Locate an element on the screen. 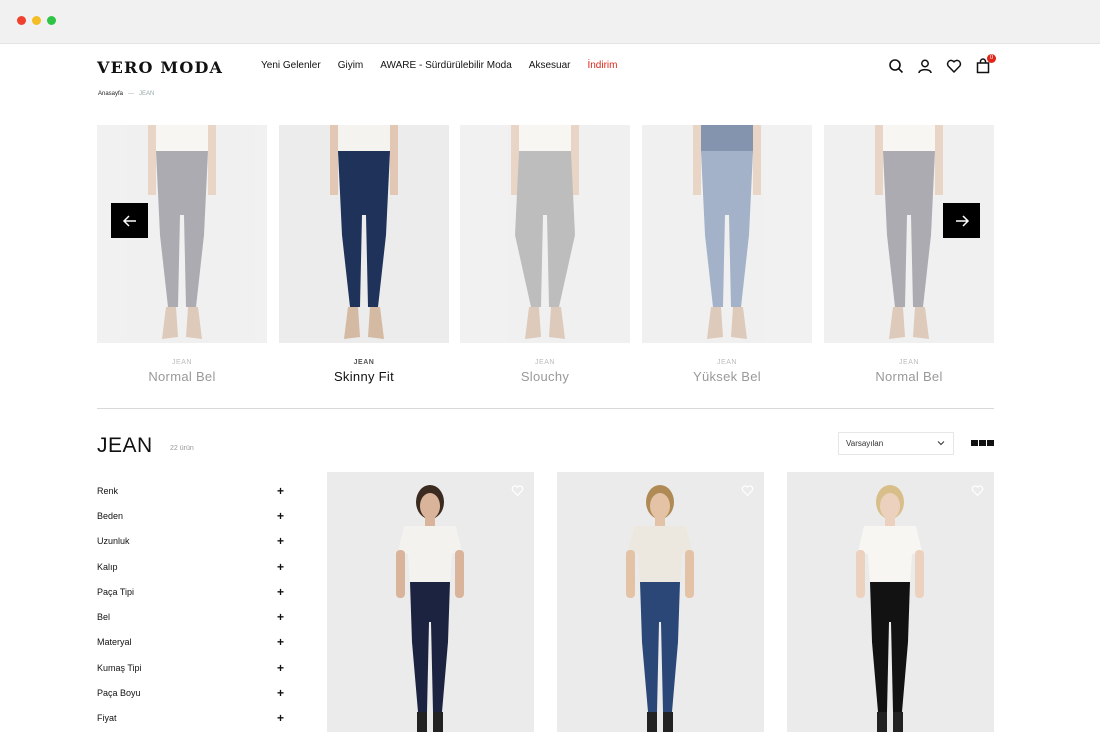  filter-item-fit: Kalıp + is located at coordinates (191, 566).